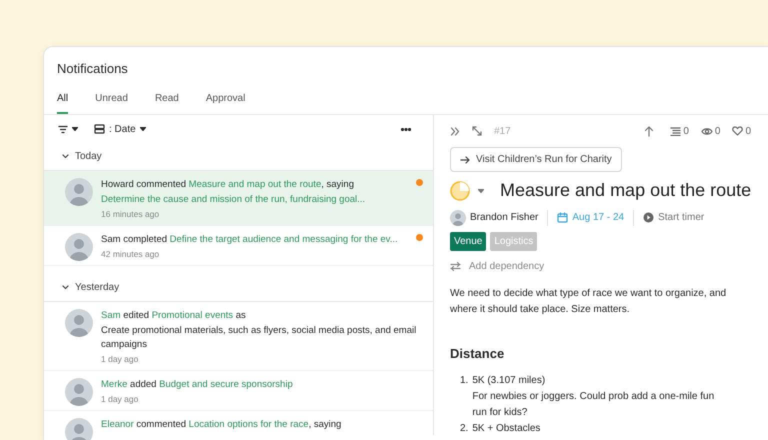 The width and height of the screenshot is (768, 440). What do you see at coordinates (455, 266) in the screenshot?
I see `swap-arrows-icon` at bounding box center [455, 266].